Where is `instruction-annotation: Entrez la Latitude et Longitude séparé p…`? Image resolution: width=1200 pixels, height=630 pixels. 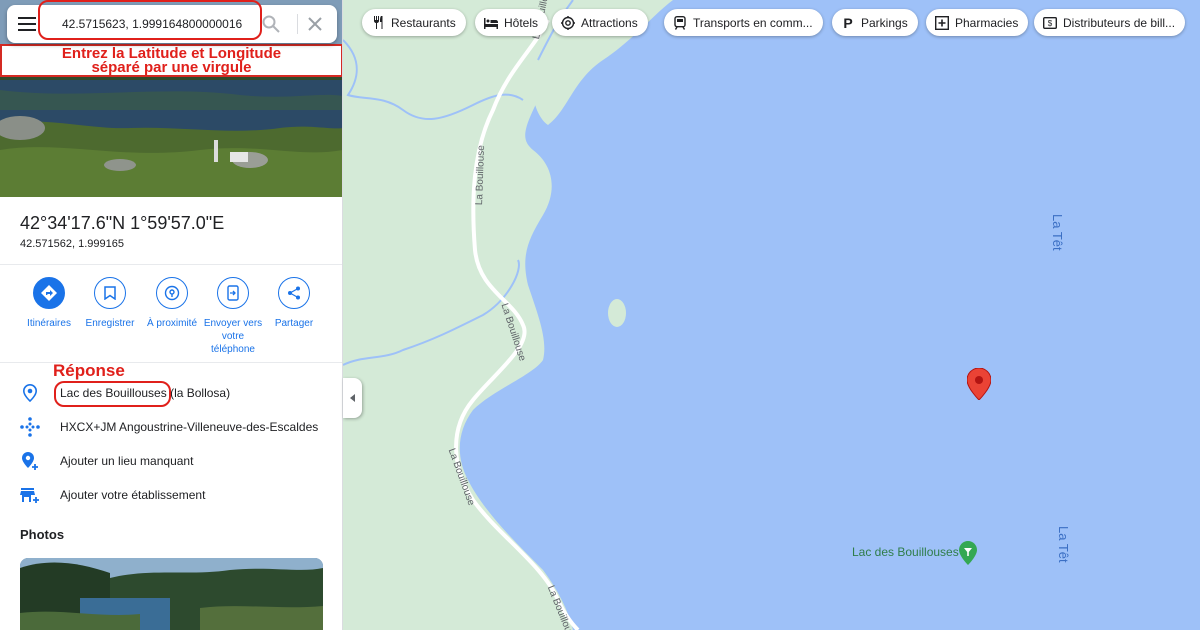 instruction-annotation: Entrez la Latitude et Longitude séparé p… is located at coordinates (171, 60).